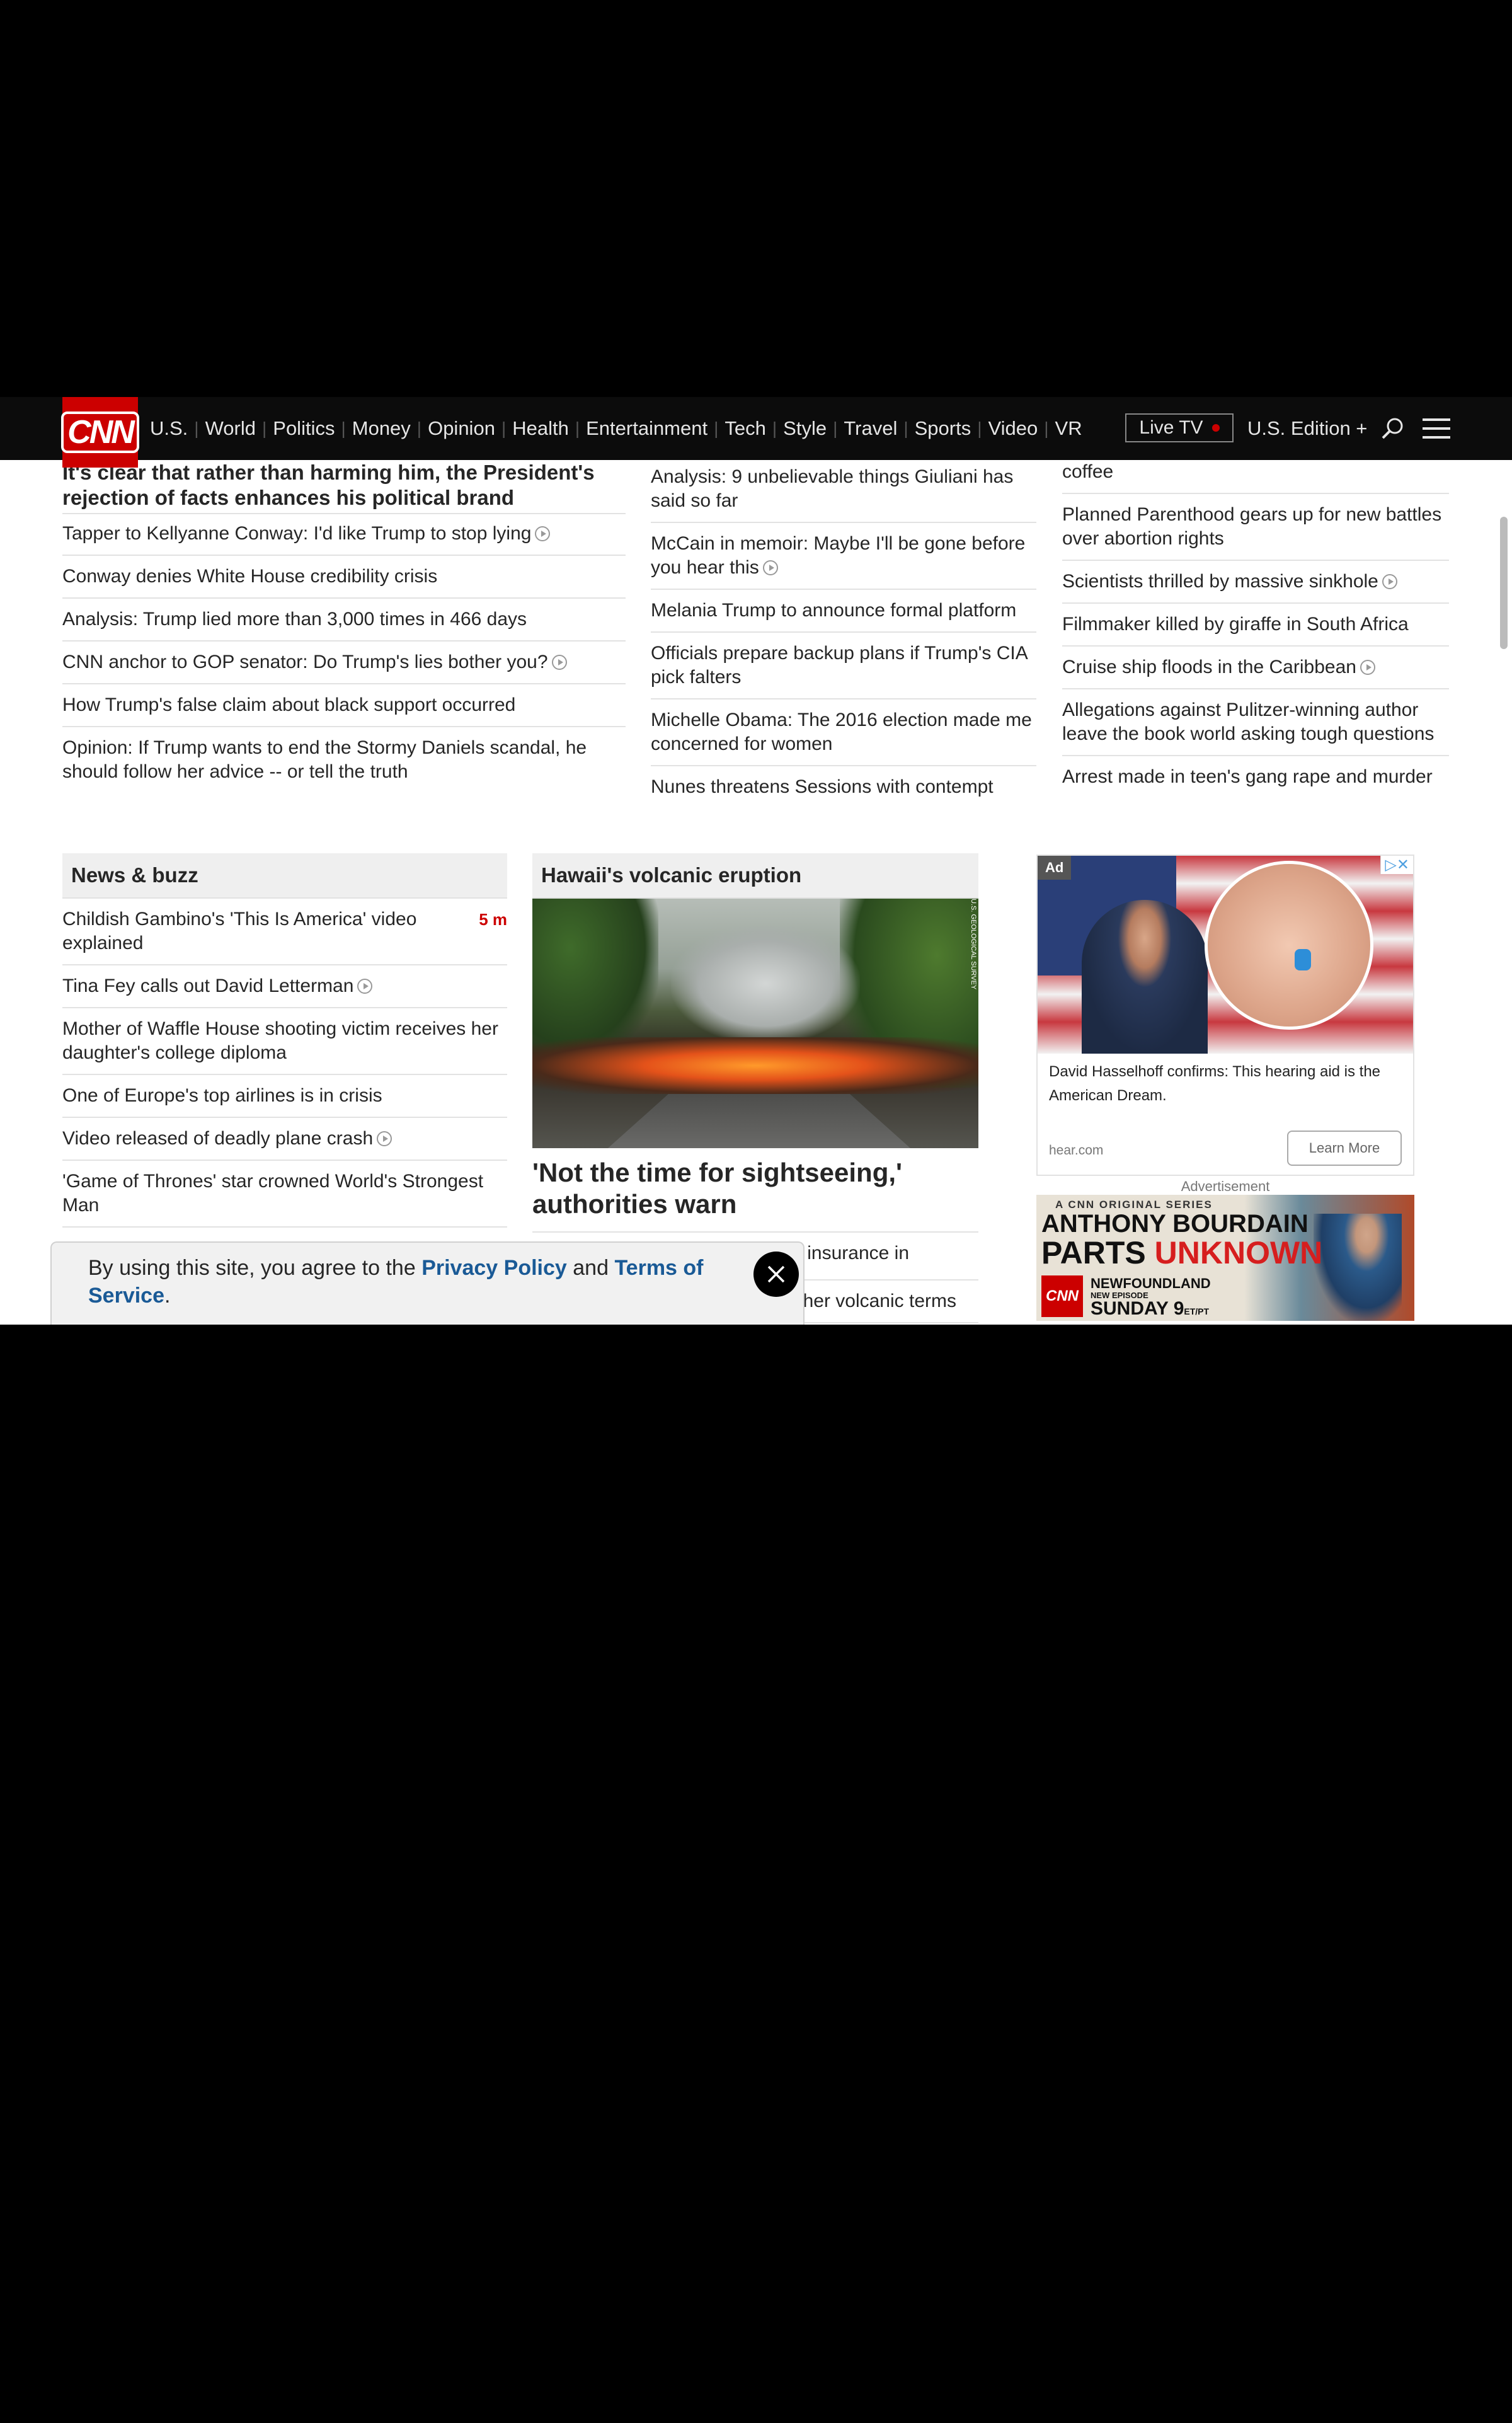  Describe the element at coordinates (1255, 582) in the screenshot. I see `list-item: Scientists thrilled by massive sinkhole` at that location.